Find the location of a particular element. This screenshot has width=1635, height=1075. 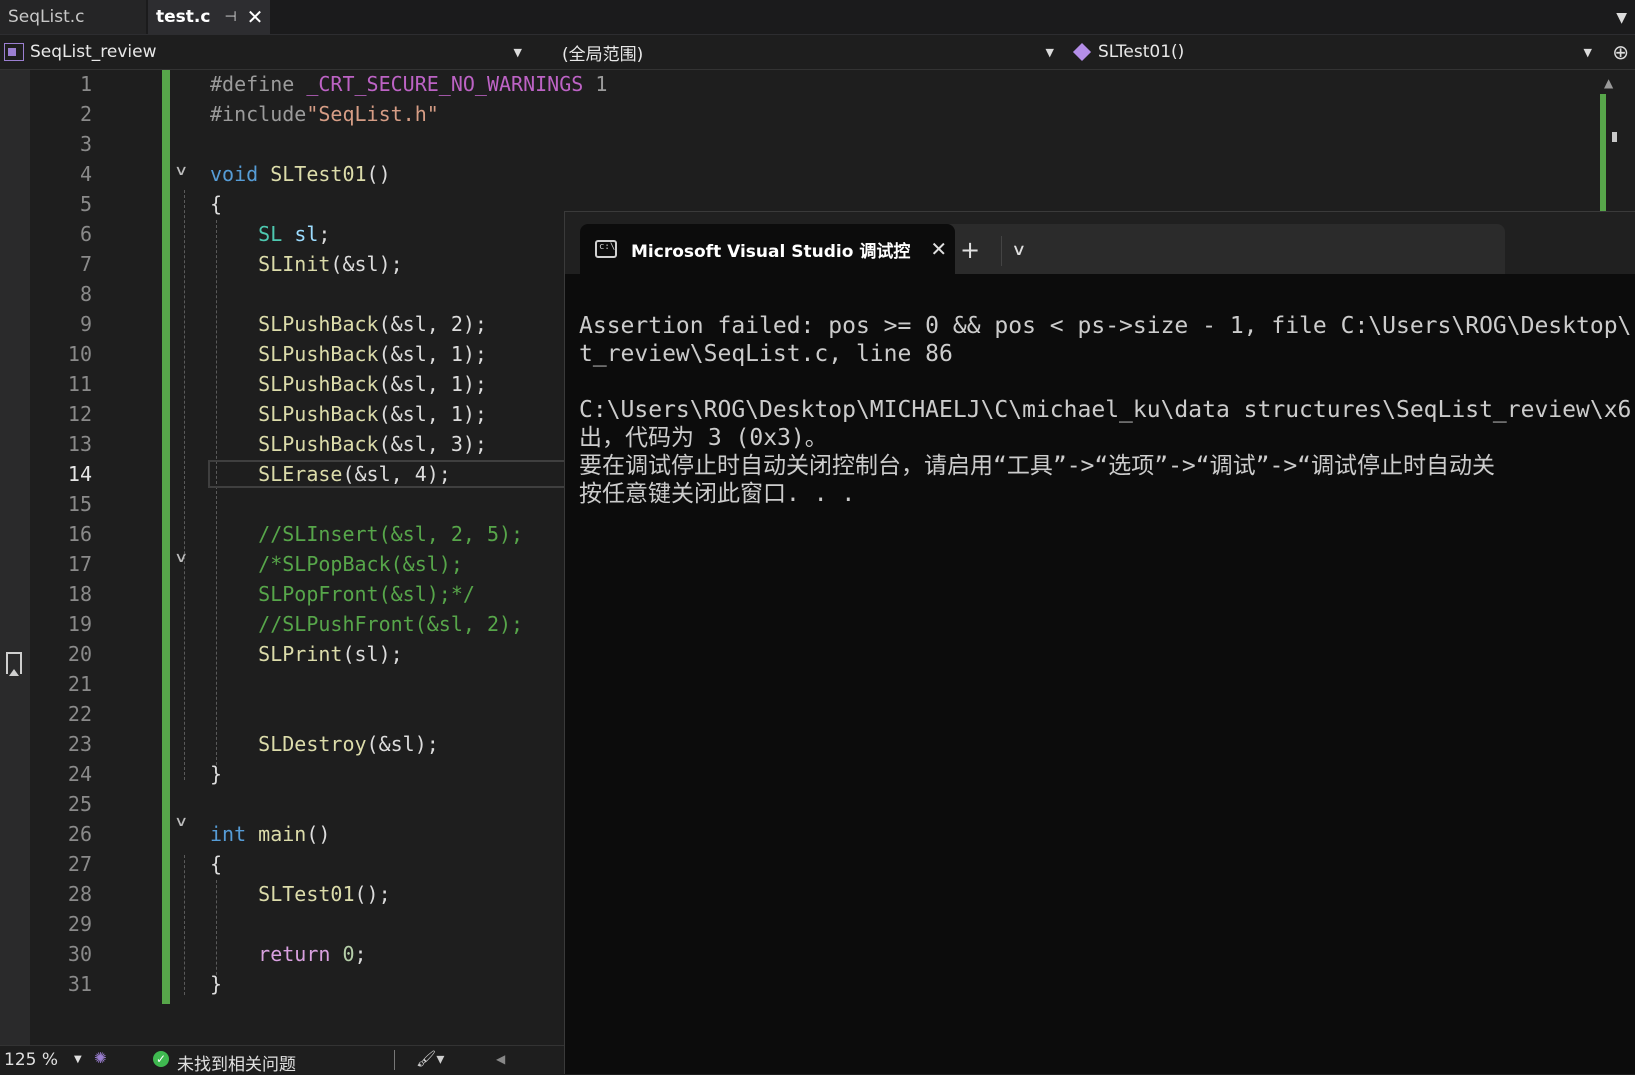

code-line-18: SLPopFront(&sl);*/ is located at coordinates (342, 594).